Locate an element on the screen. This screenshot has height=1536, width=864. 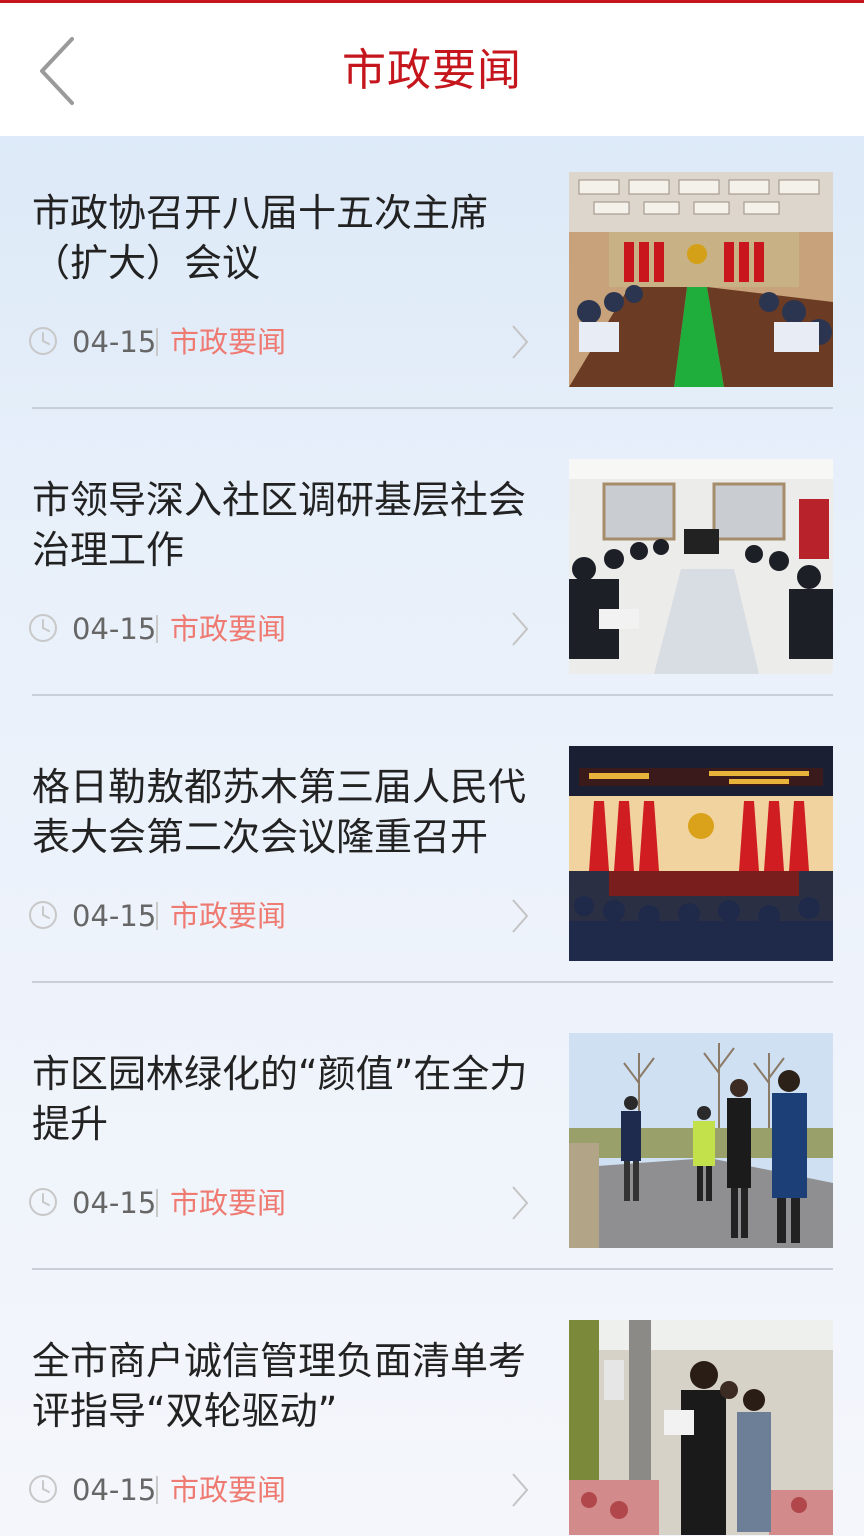
news-title: 格日勒敖都苏木第三届人民代表大会第二次会议隆重召开 is located at coordinates (279, 812).